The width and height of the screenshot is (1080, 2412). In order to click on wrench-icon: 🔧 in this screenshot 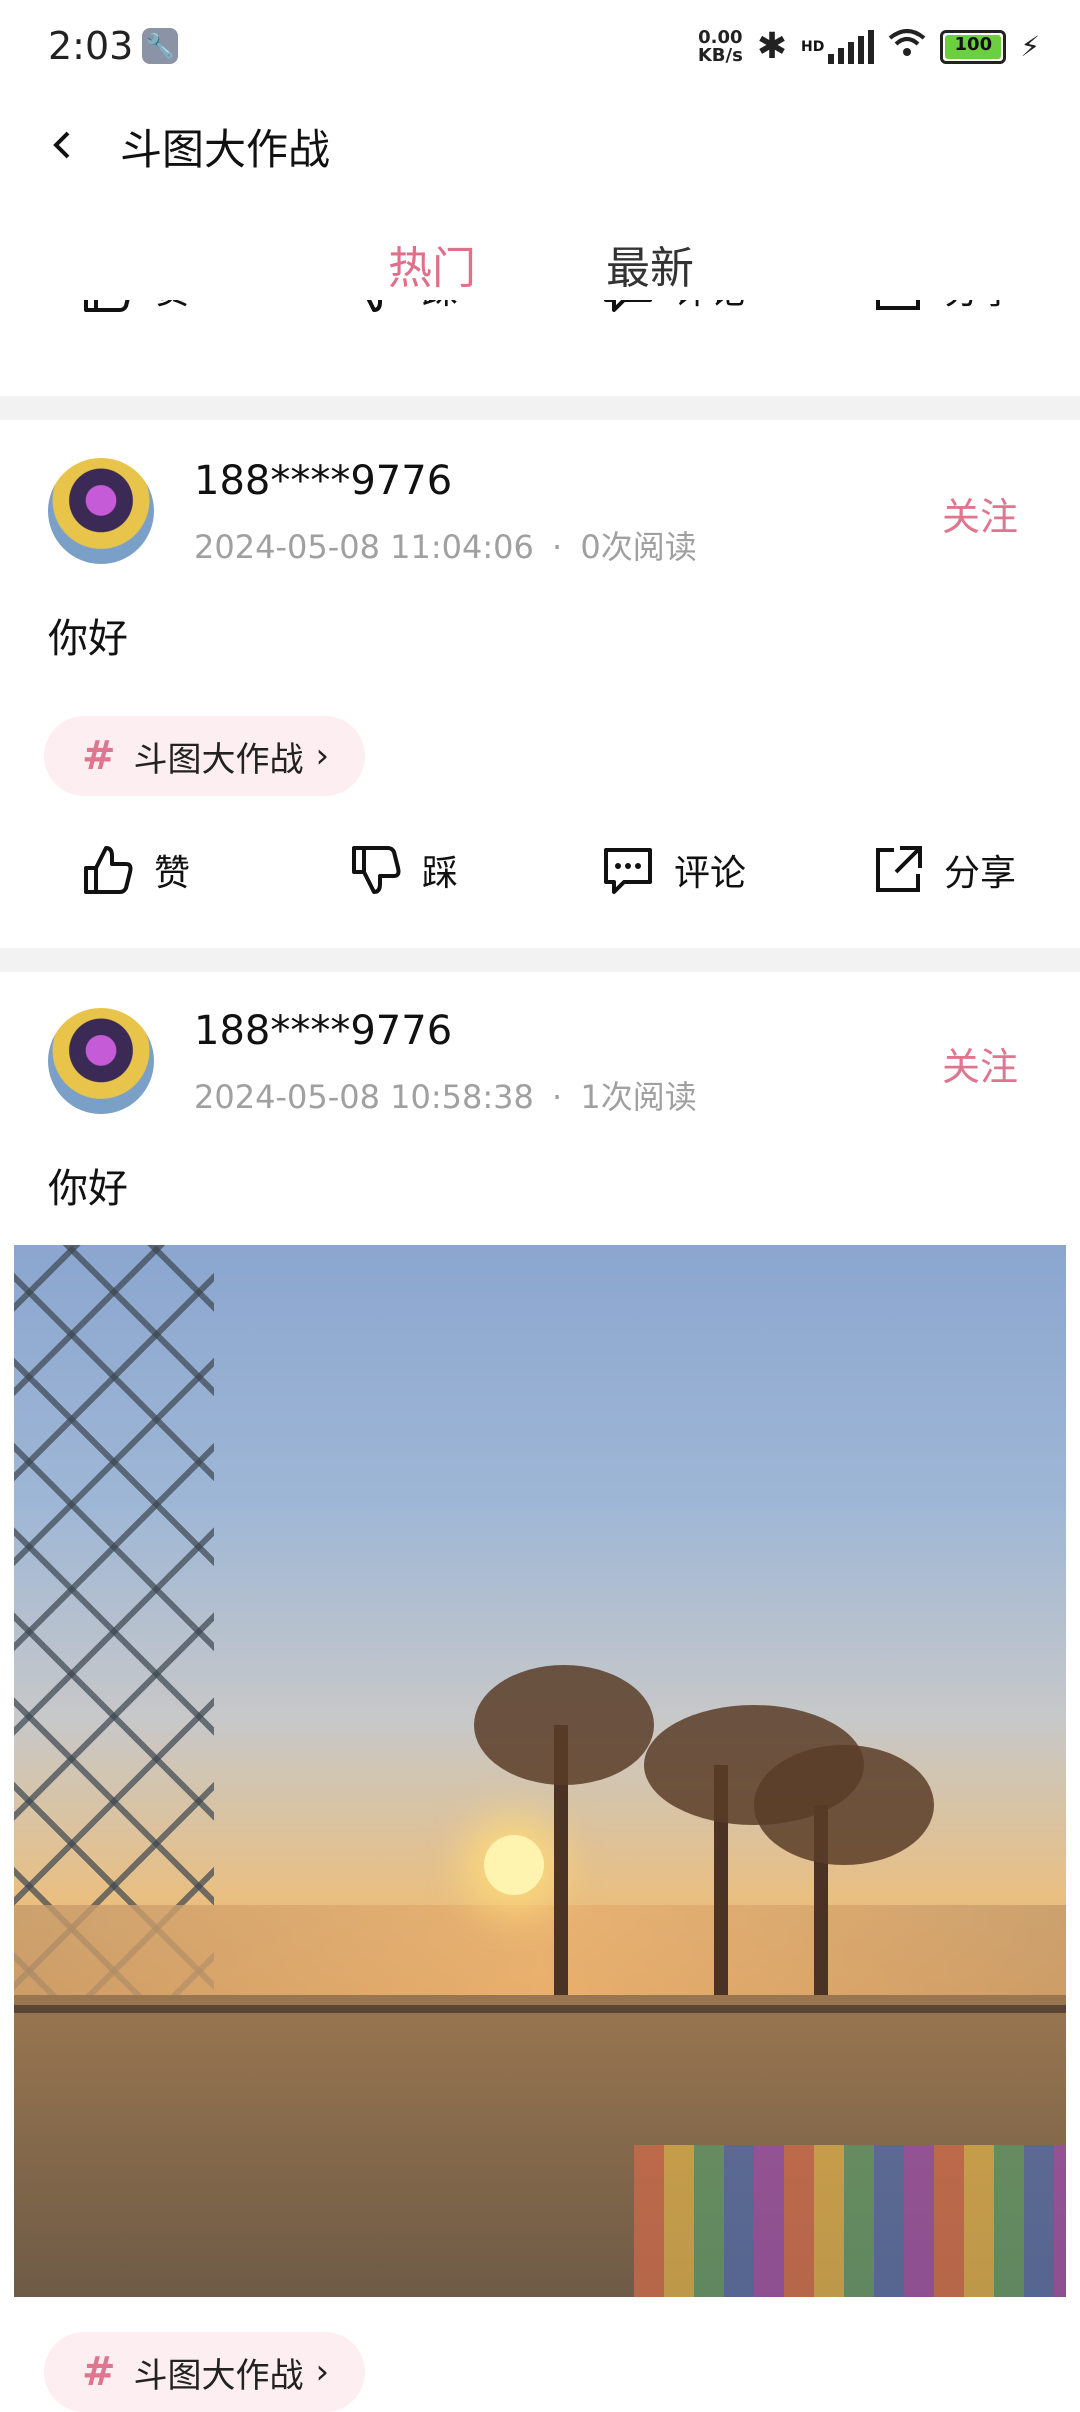, I will do `click(160, 46)`.